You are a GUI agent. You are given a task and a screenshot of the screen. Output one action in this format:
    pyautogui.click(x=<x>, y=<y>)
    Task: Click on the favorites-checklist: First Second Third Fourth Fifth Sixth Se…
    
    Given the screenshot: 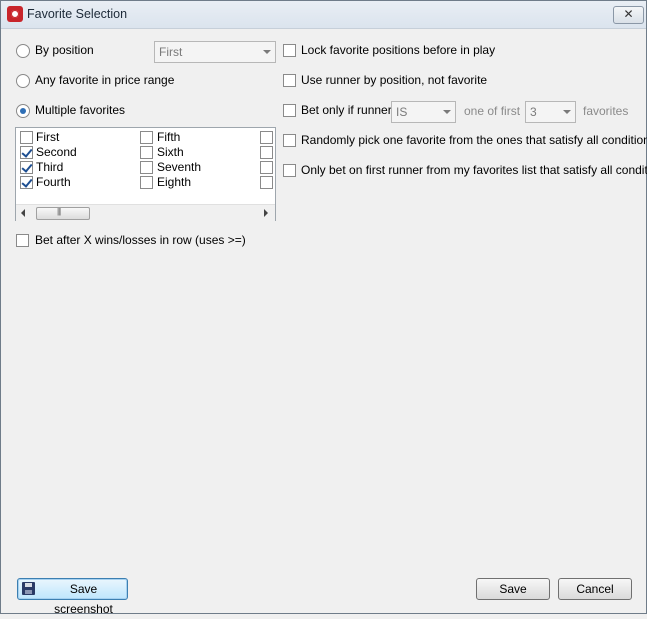 What is the action you would take?
    pyautogui.click(x=145, y=174)
    